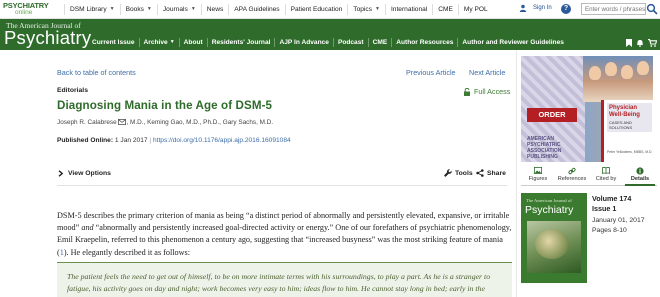  I want to click on nav-my-pol: My POL, so click(475, 9).